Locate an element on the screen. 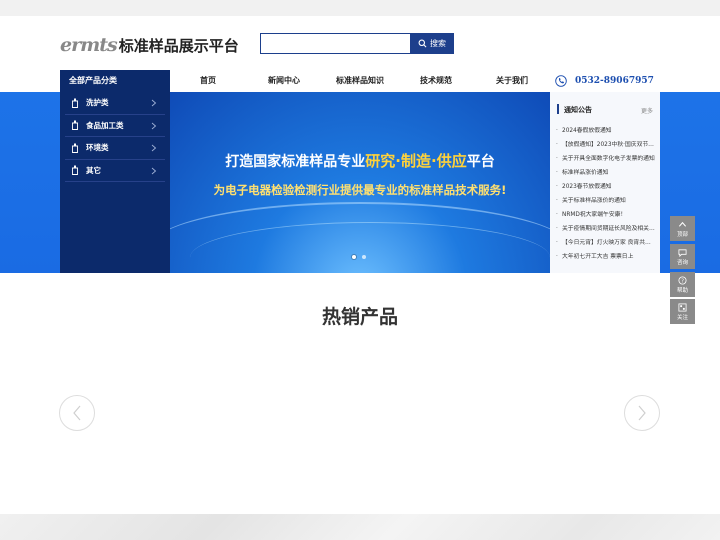 Image resolution: width=720 pixels, height=540 pixels. tool-label: 咨询 is located at coordinates (682, 262).